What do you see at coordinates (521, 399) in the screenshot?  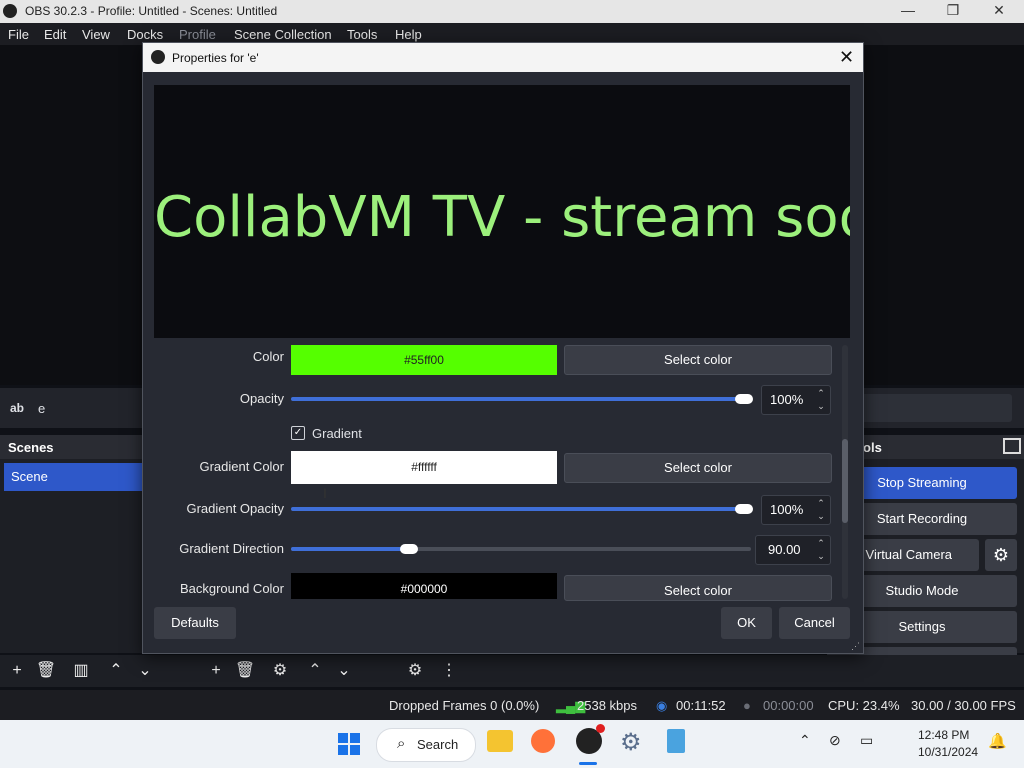 I see `opacity-slider` at bounding box center [521, 399].